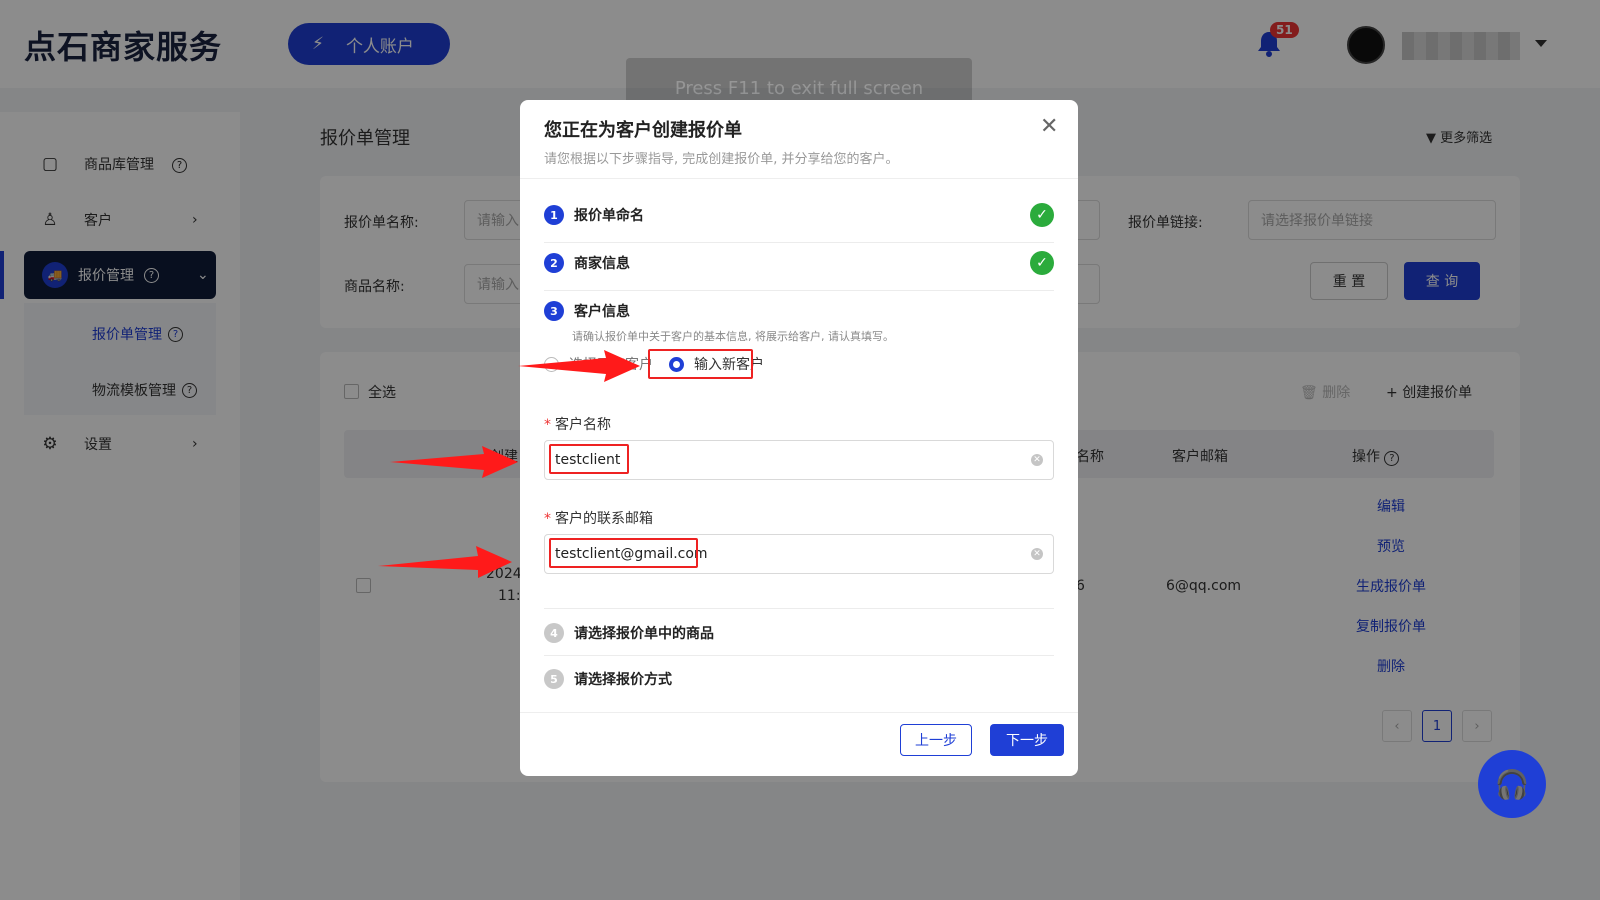  Describe the element at coordinates (1027, 740) in the screenshot. I see `next-step-button: 下一步` at that location.